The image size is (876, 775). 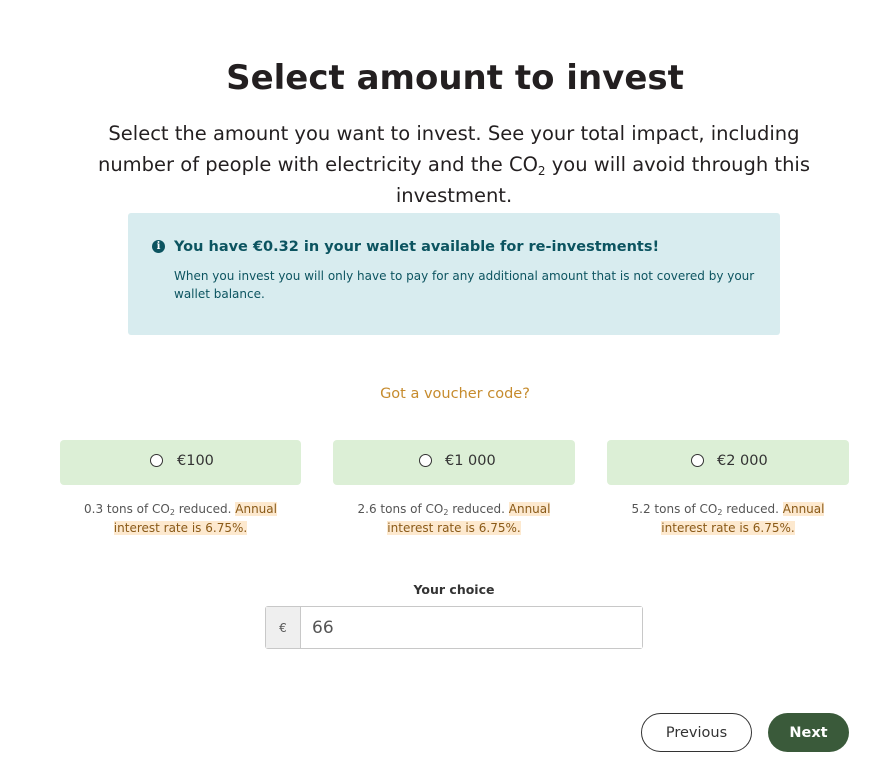 What do you see at coordinates (742, 461) in the screenshot?
I see `amount-option-label: €2 000` at bounding box center [742, 461].